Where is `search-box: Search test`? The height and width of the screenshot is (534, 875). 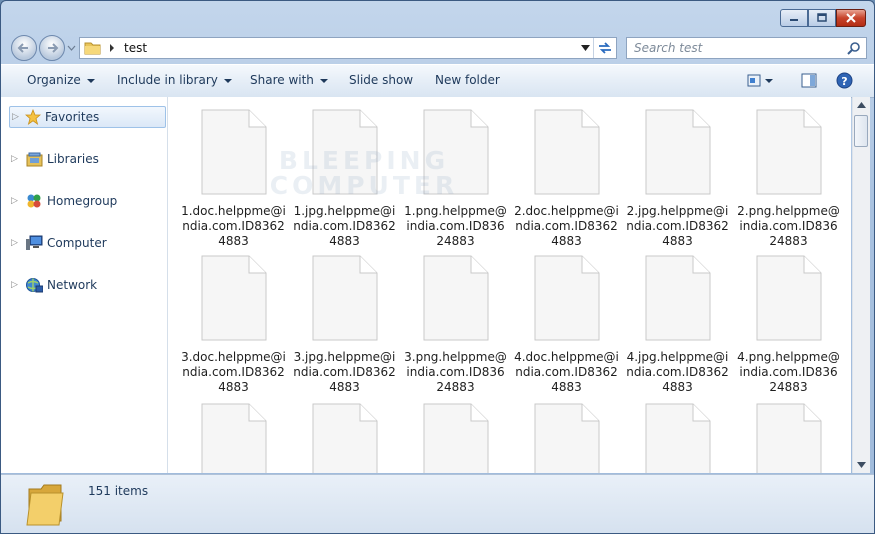
search-box: Search test is located at coordinates (746, 48).